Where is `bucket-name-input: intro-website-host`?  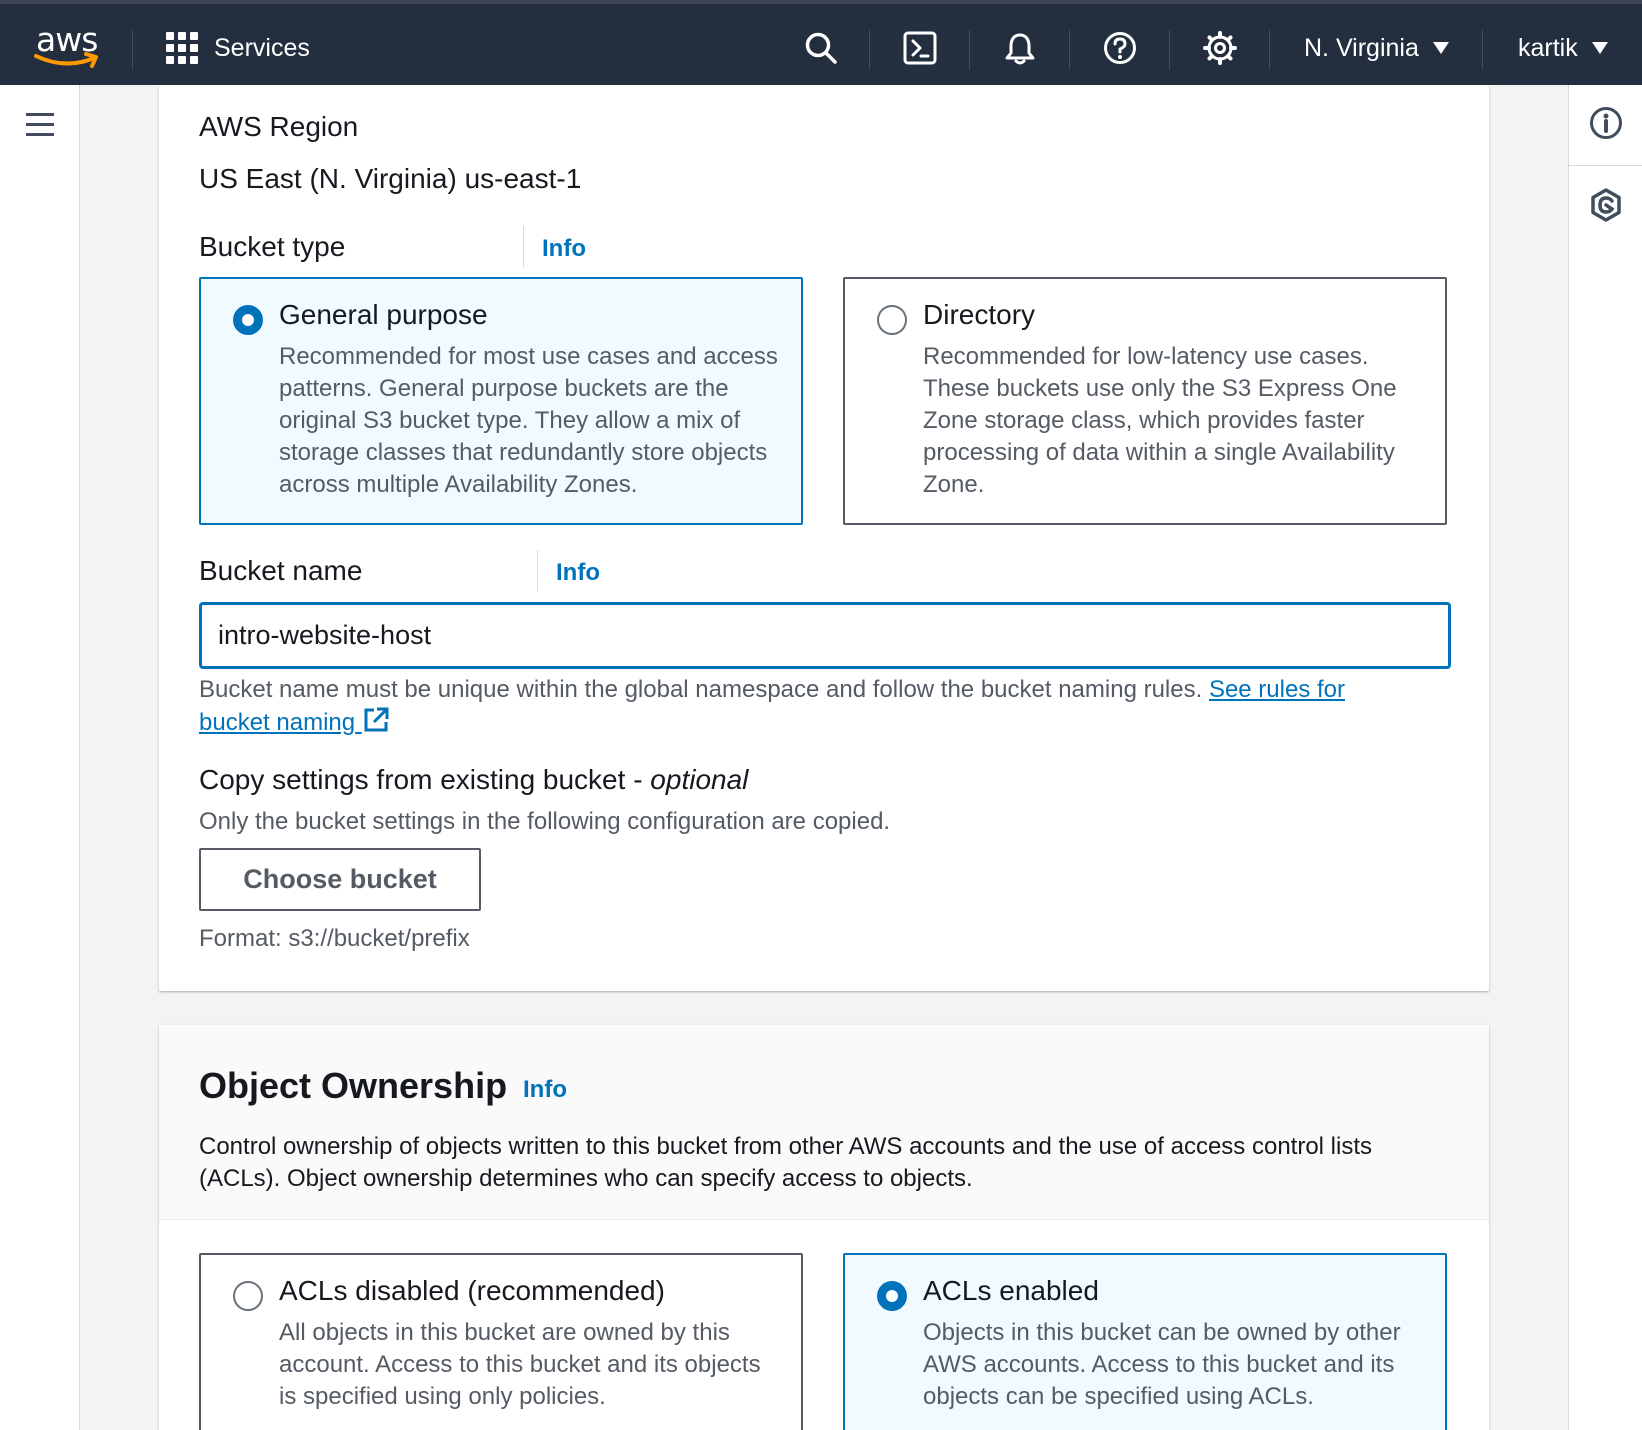
bucket-name-input: intro-website-host is located at coordinates (825, 635).